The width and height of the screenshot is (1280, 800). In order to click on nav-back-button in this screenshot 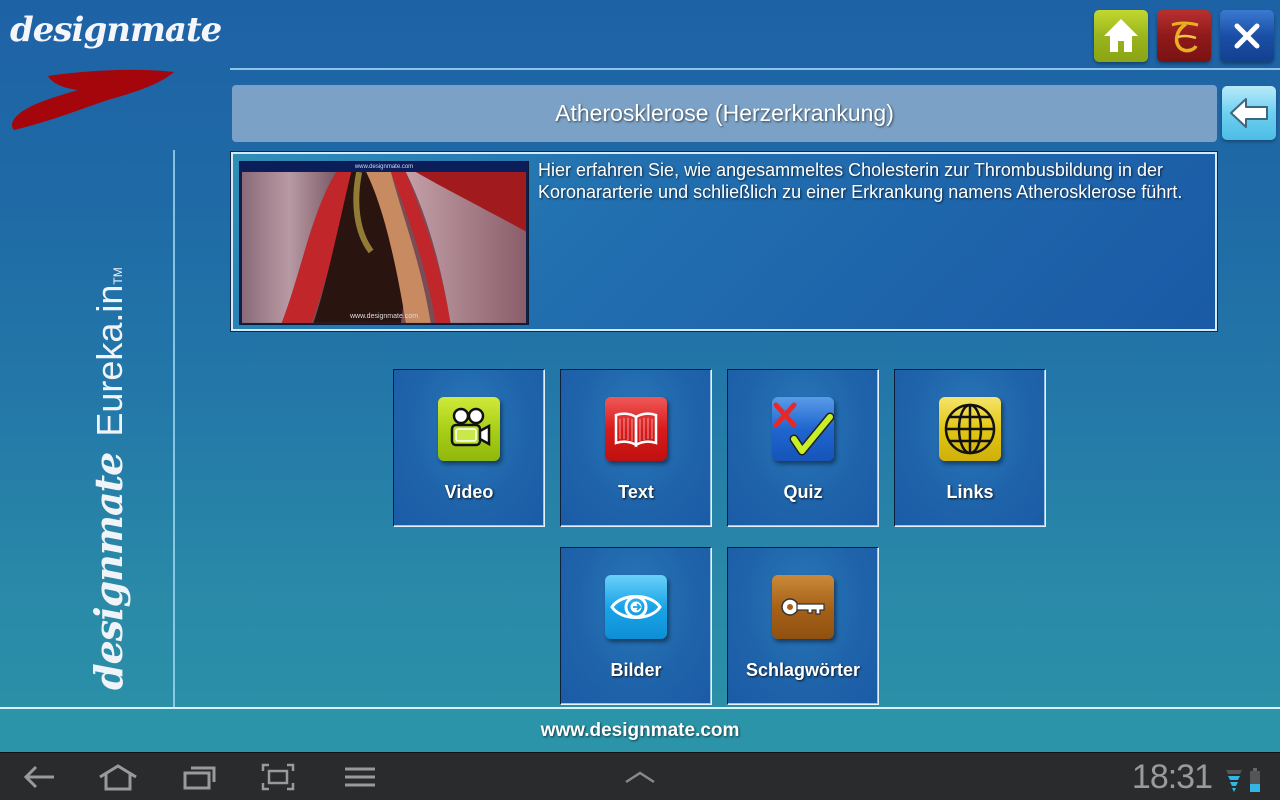, I will do `click(40, 777)`.